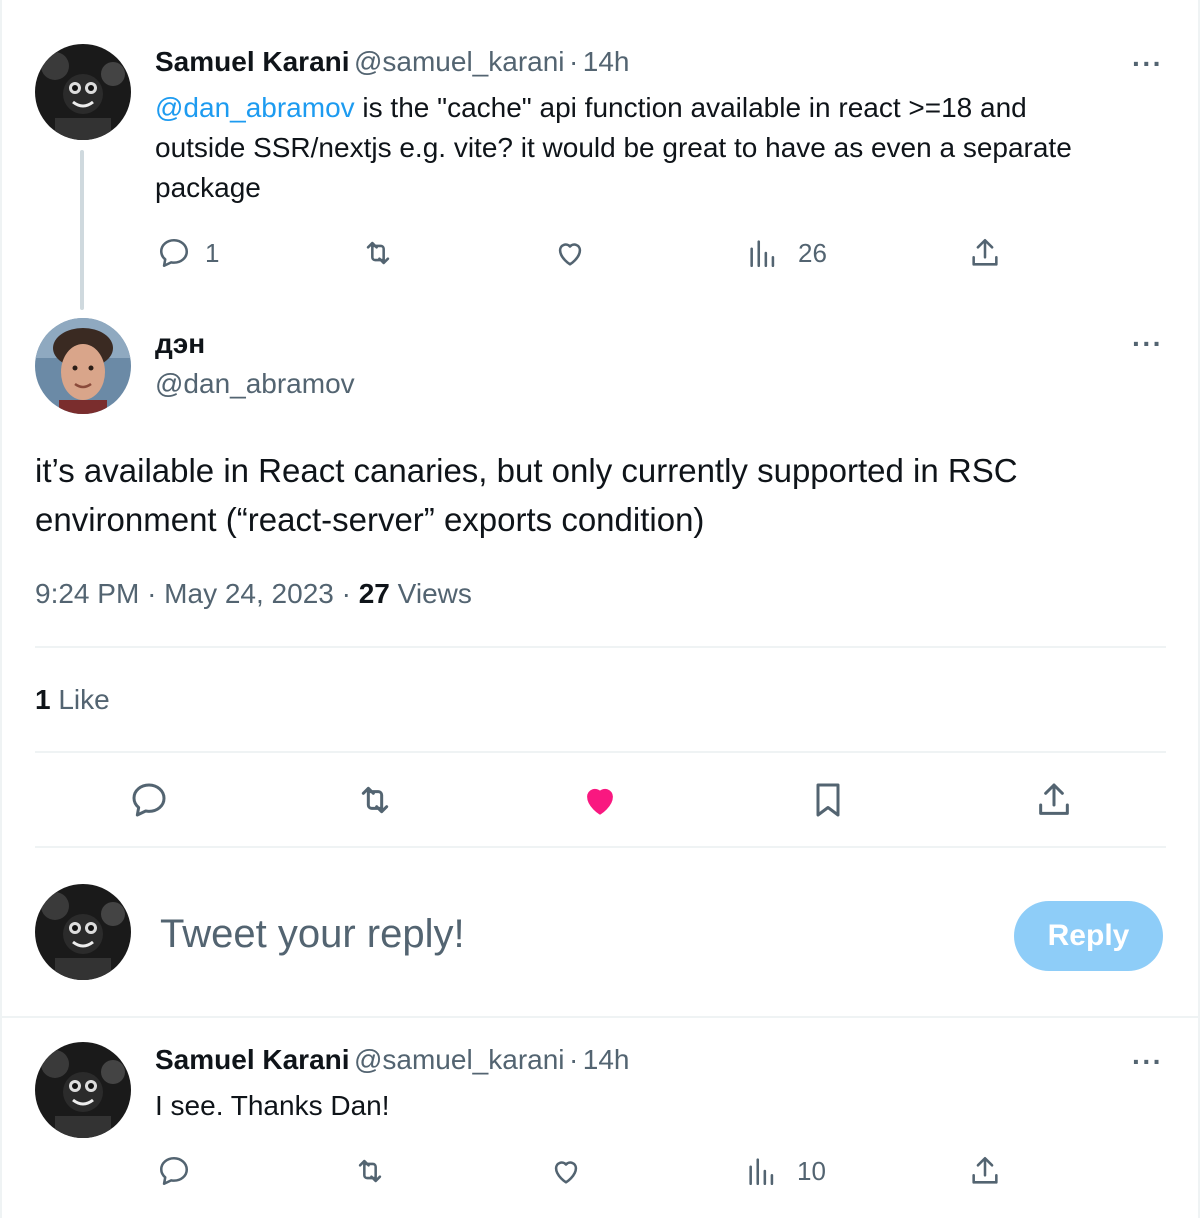  I want to click on likes-label: Like, so click(84, 699).